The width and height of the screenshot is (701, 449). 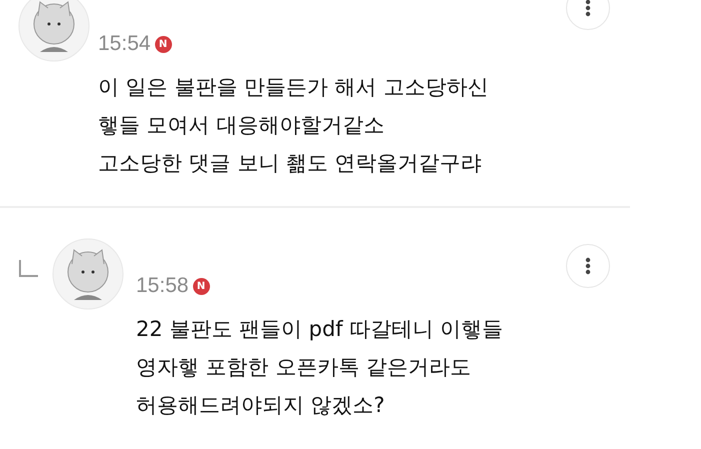 What do you see at coordinates (29, 269) in the screenshot?
I see `reply-corner-icon` at bounding box center [29, 269].